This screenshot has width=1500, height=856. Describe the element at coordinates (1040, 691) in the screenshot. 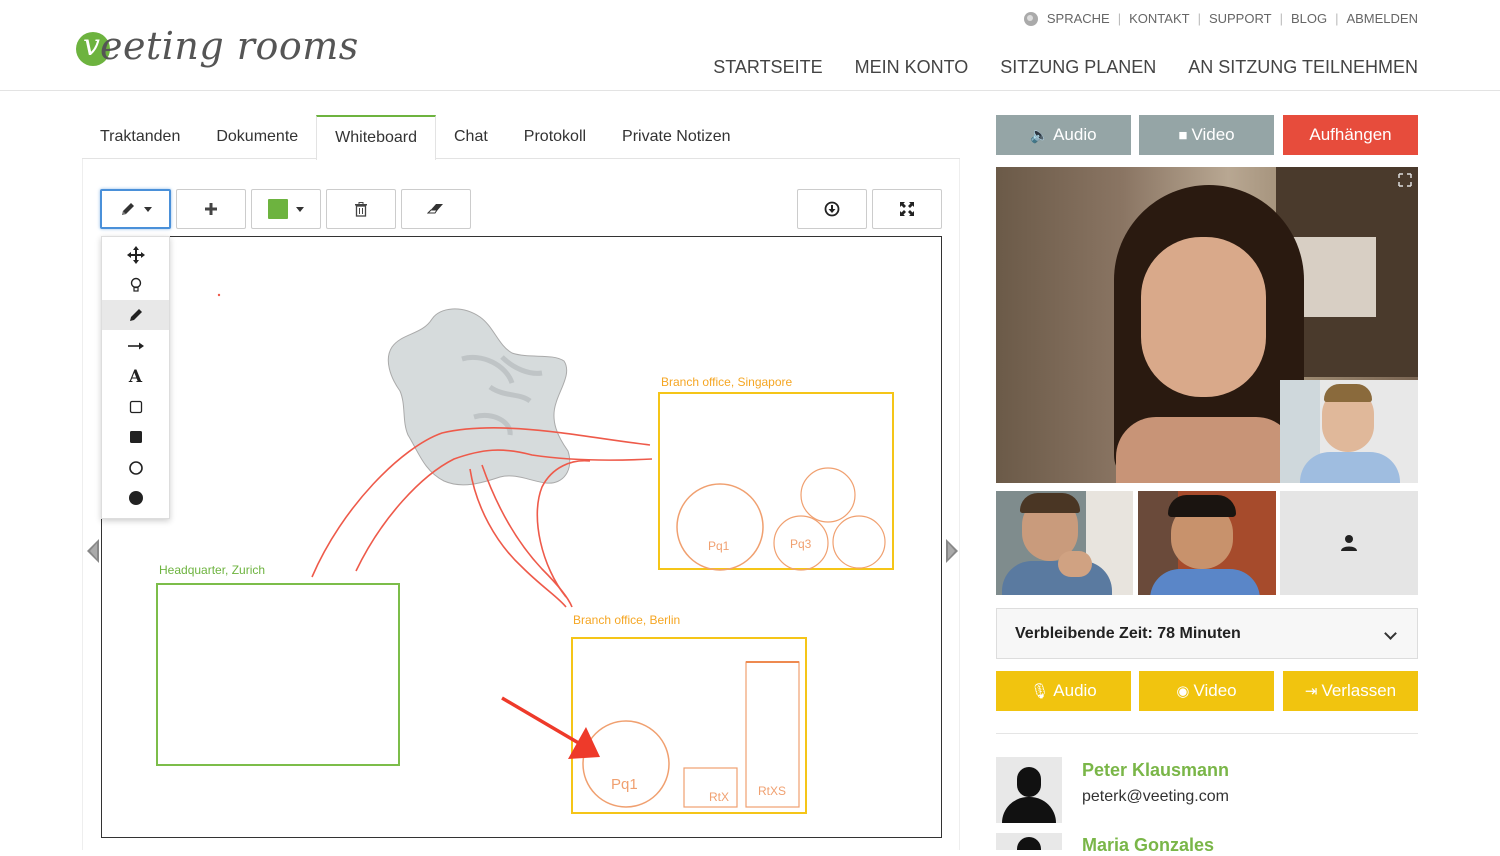

I see `mic-off-icon: 🎙` at that location.